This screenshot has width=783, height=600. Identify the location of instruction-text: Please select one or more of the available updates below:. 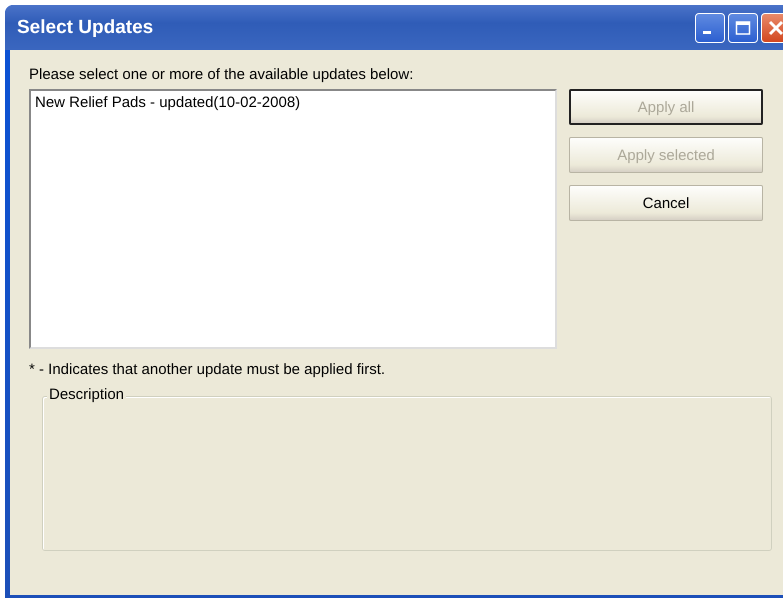
(221, 74).